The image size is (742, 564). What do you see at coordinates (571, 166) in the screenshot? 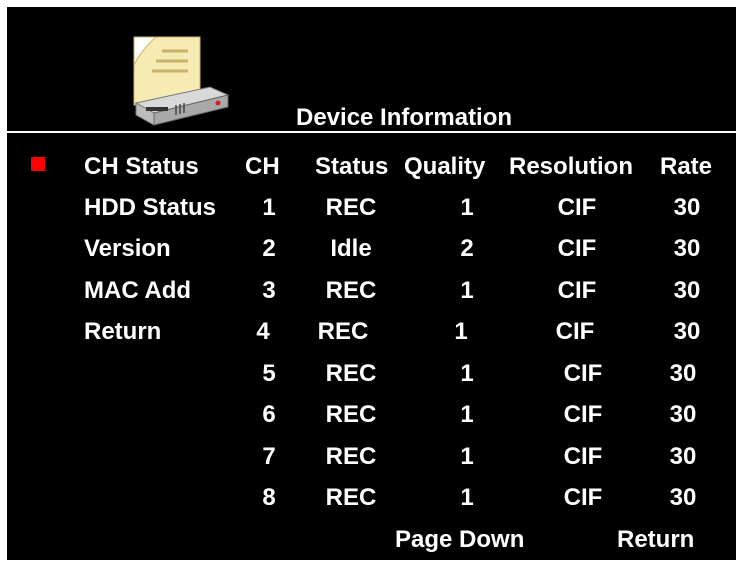
I see `column-header-resolution: Resolution` at bounding box center [571, 166].